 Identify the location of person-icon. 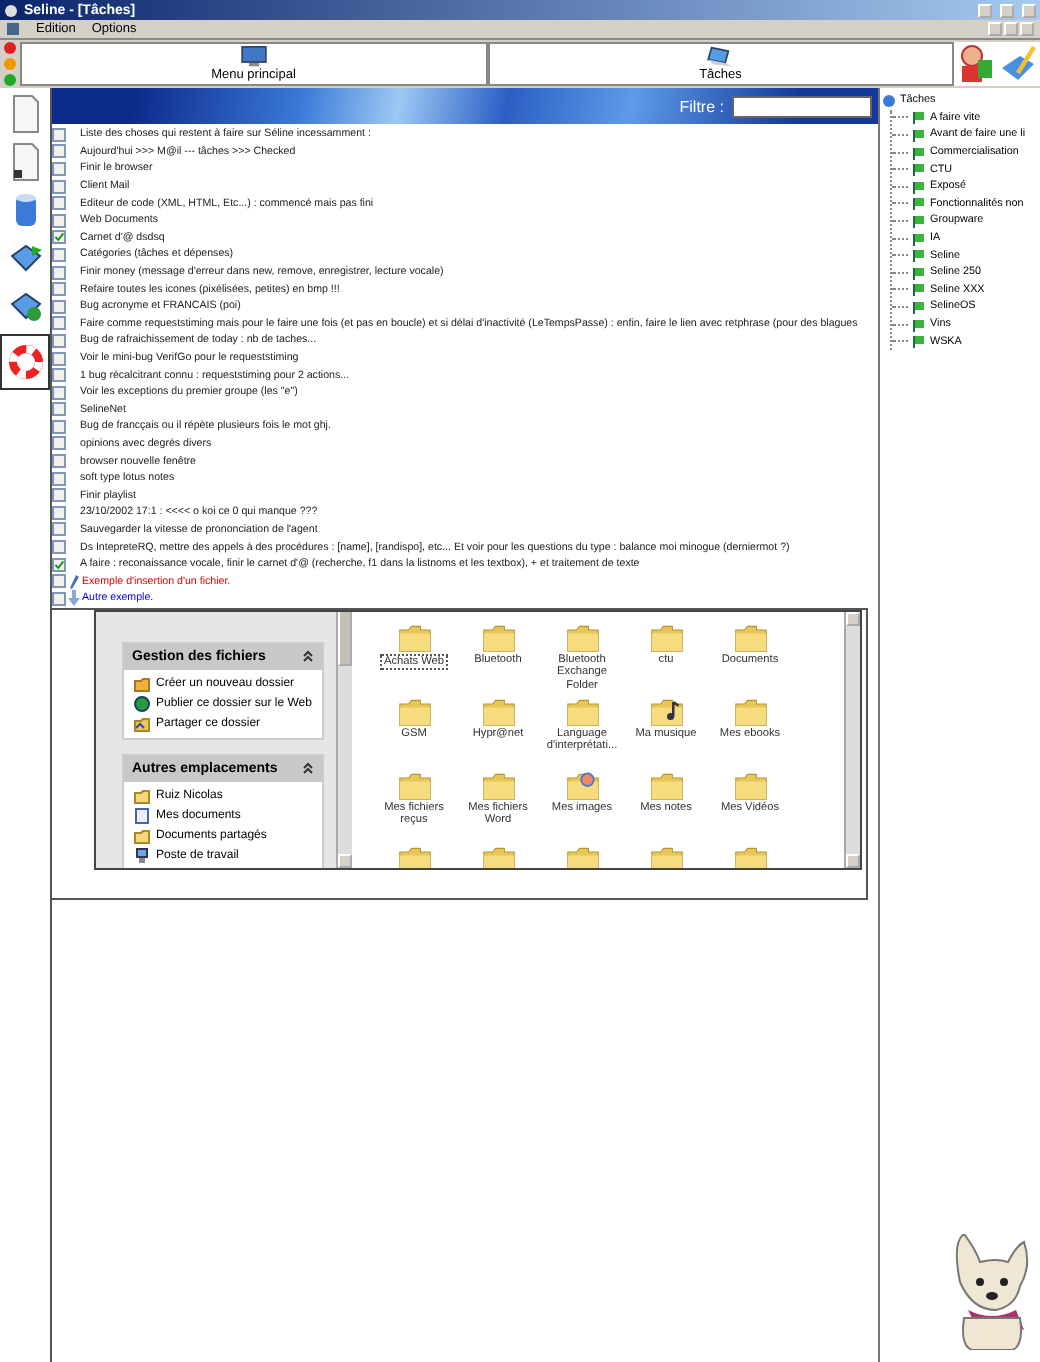
(975, 64).